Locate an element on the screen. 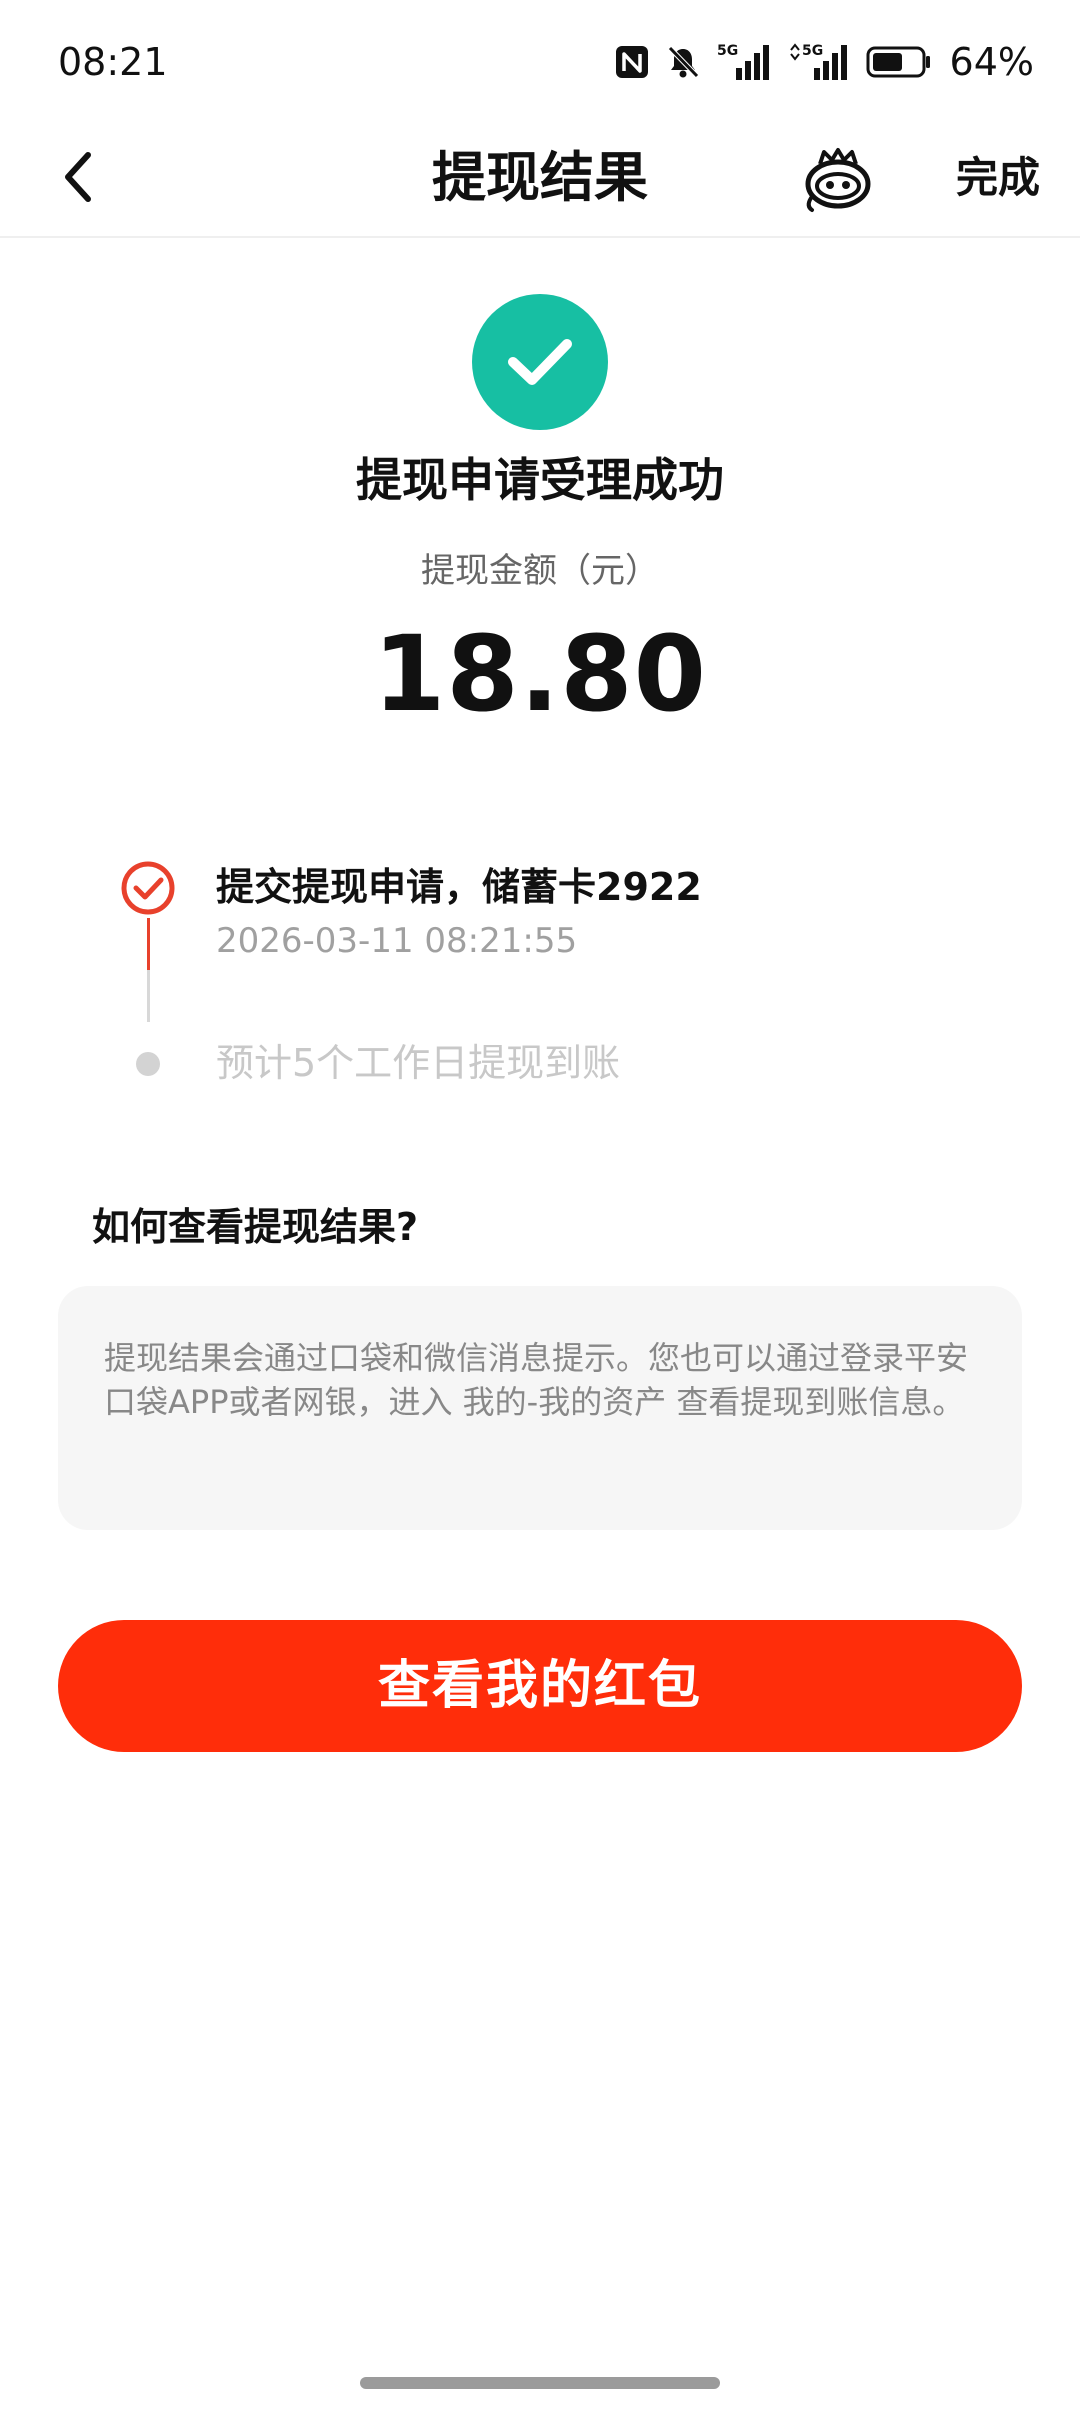 The height and width of the screenshot is (2412, 1080). amount-value: 18.80 is located at coordinates (540, 674).